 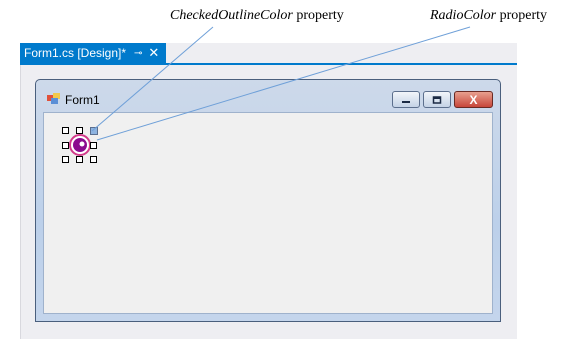 What do you see at coordinates (152, 79) in the screenshot?
I see `leader-line-checked-outline` at bounding box center [152, 79].